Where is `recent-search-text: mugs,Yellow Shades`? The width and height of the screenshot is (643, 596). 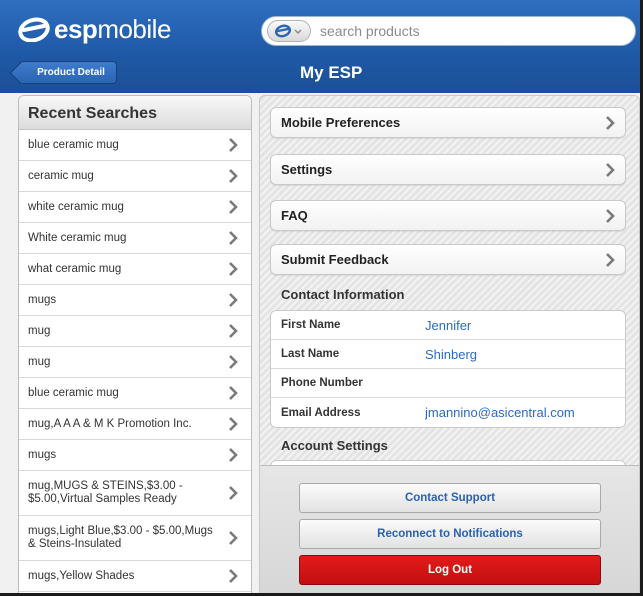 recent-search-text: mugs,Yellow Shades is located at coordinates (81, 576).